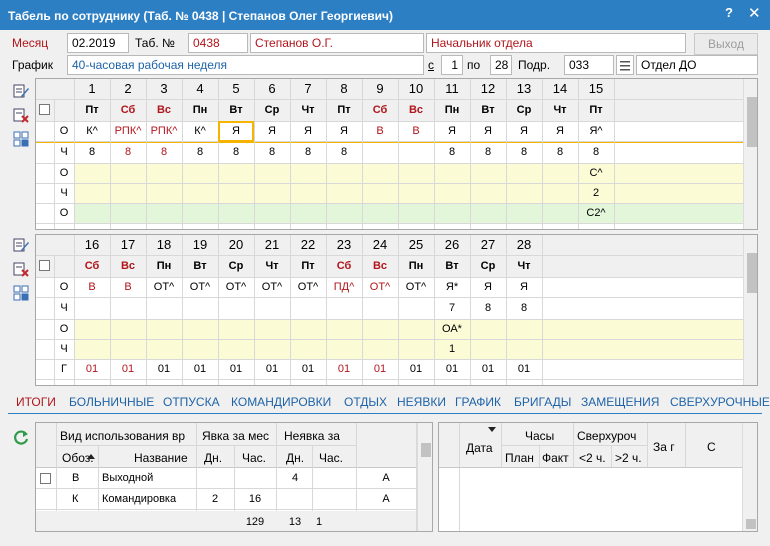  Describe the element at coordinates (218, 43) in the screenshot. I see `tab-number-field: 0438` at that location.